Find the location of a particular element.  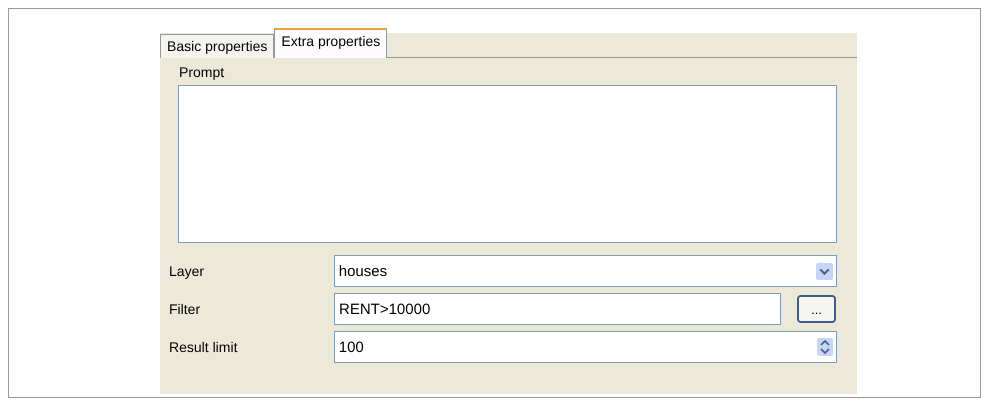

tab: Basic properties is located at coordinates (217, 46).